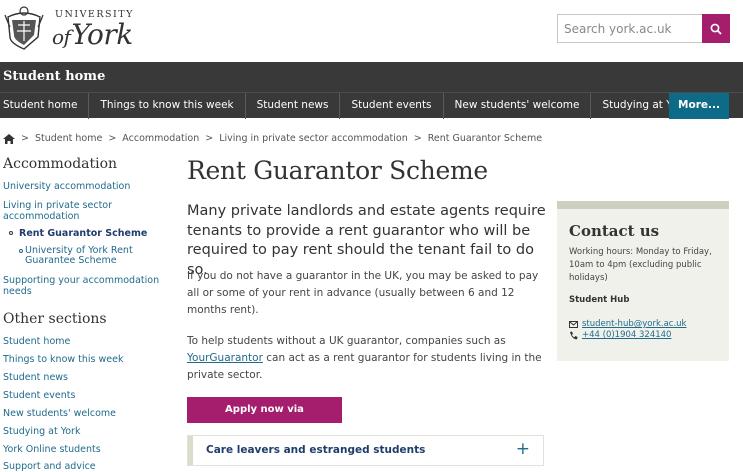 The width and height of the screenshot is (743, 472). What do you see at coordinates (45, 106) in the screenshot?
I see `nav-item-student-home: Student home` at bounding box center [45, 106].